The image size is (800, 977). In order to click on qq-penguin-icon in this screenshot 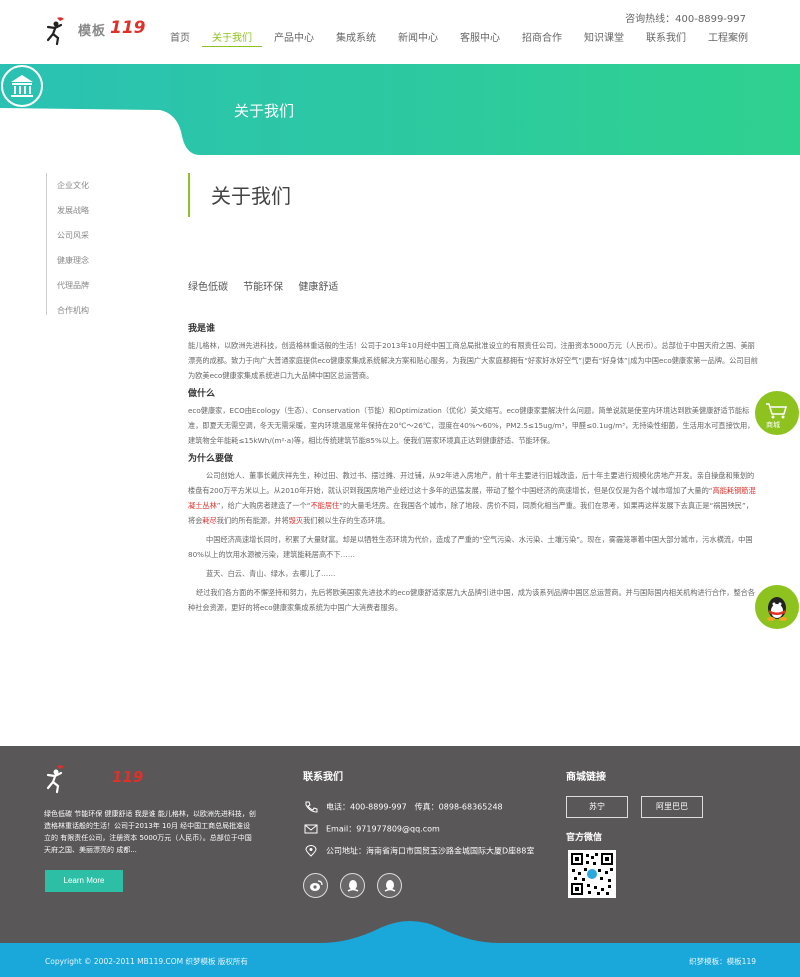, I will do `click(777, 607)`.